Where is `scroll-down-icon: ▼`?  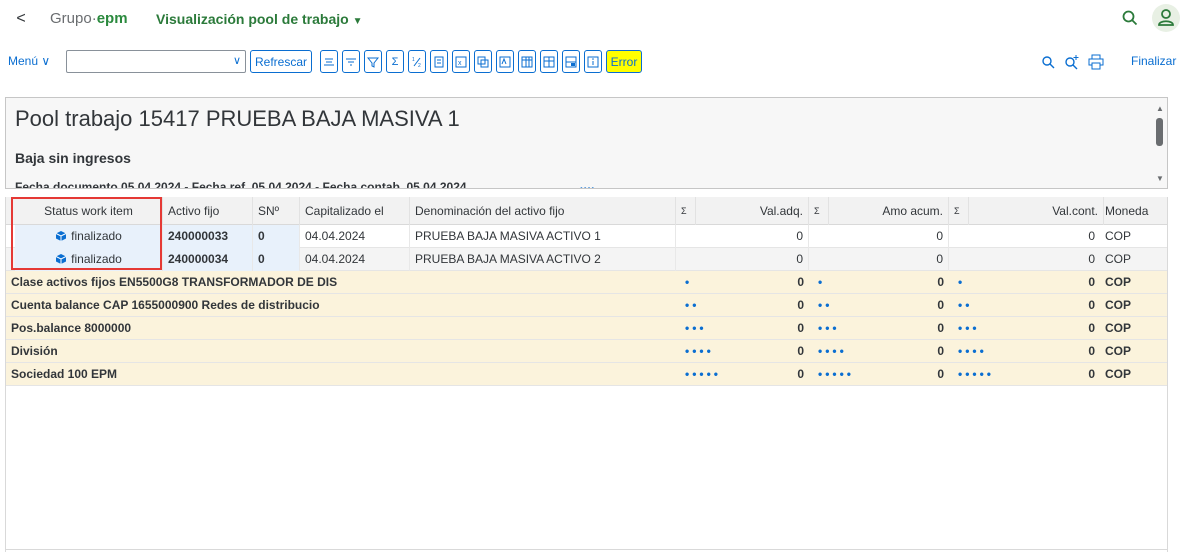
scroll-down-icon: ▼ is located at coordinates (1160, 178).